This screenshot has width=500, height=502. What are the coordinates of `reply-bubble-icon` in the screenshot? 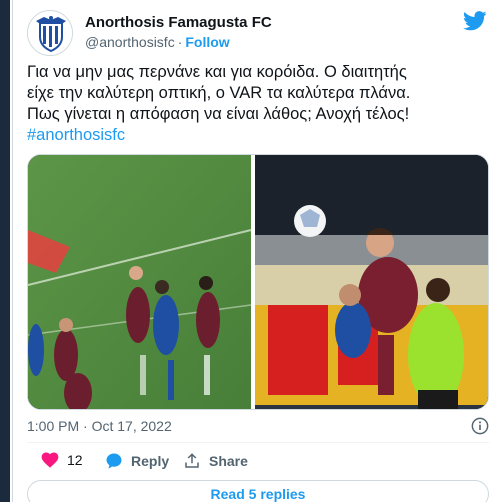 It's located at (114, 461).